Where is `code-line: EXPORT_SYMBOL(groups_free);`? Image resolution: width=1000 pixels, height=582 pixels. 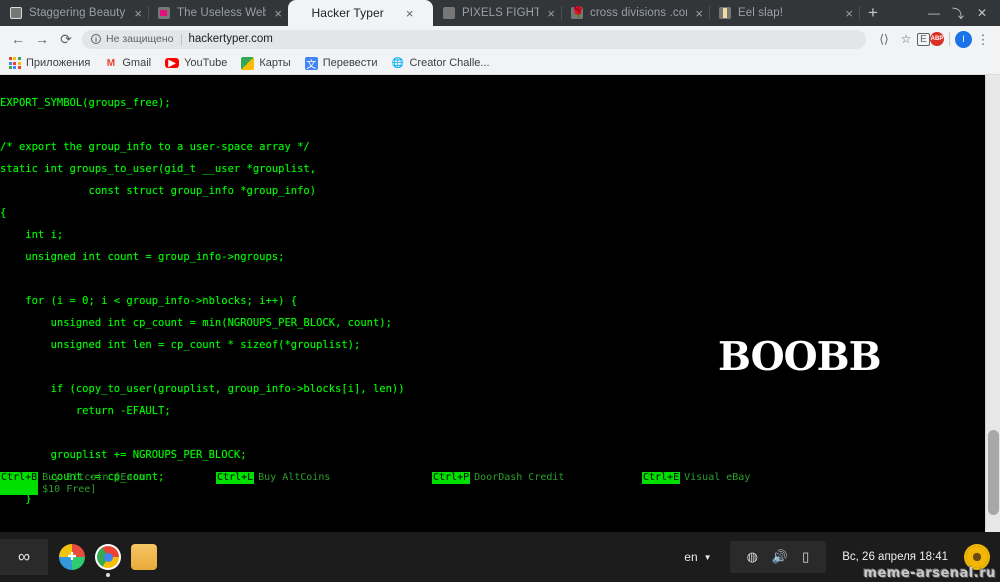 code-line: EXPORT_SYMBOL(groups_free); is located at coordinates (85, 103).